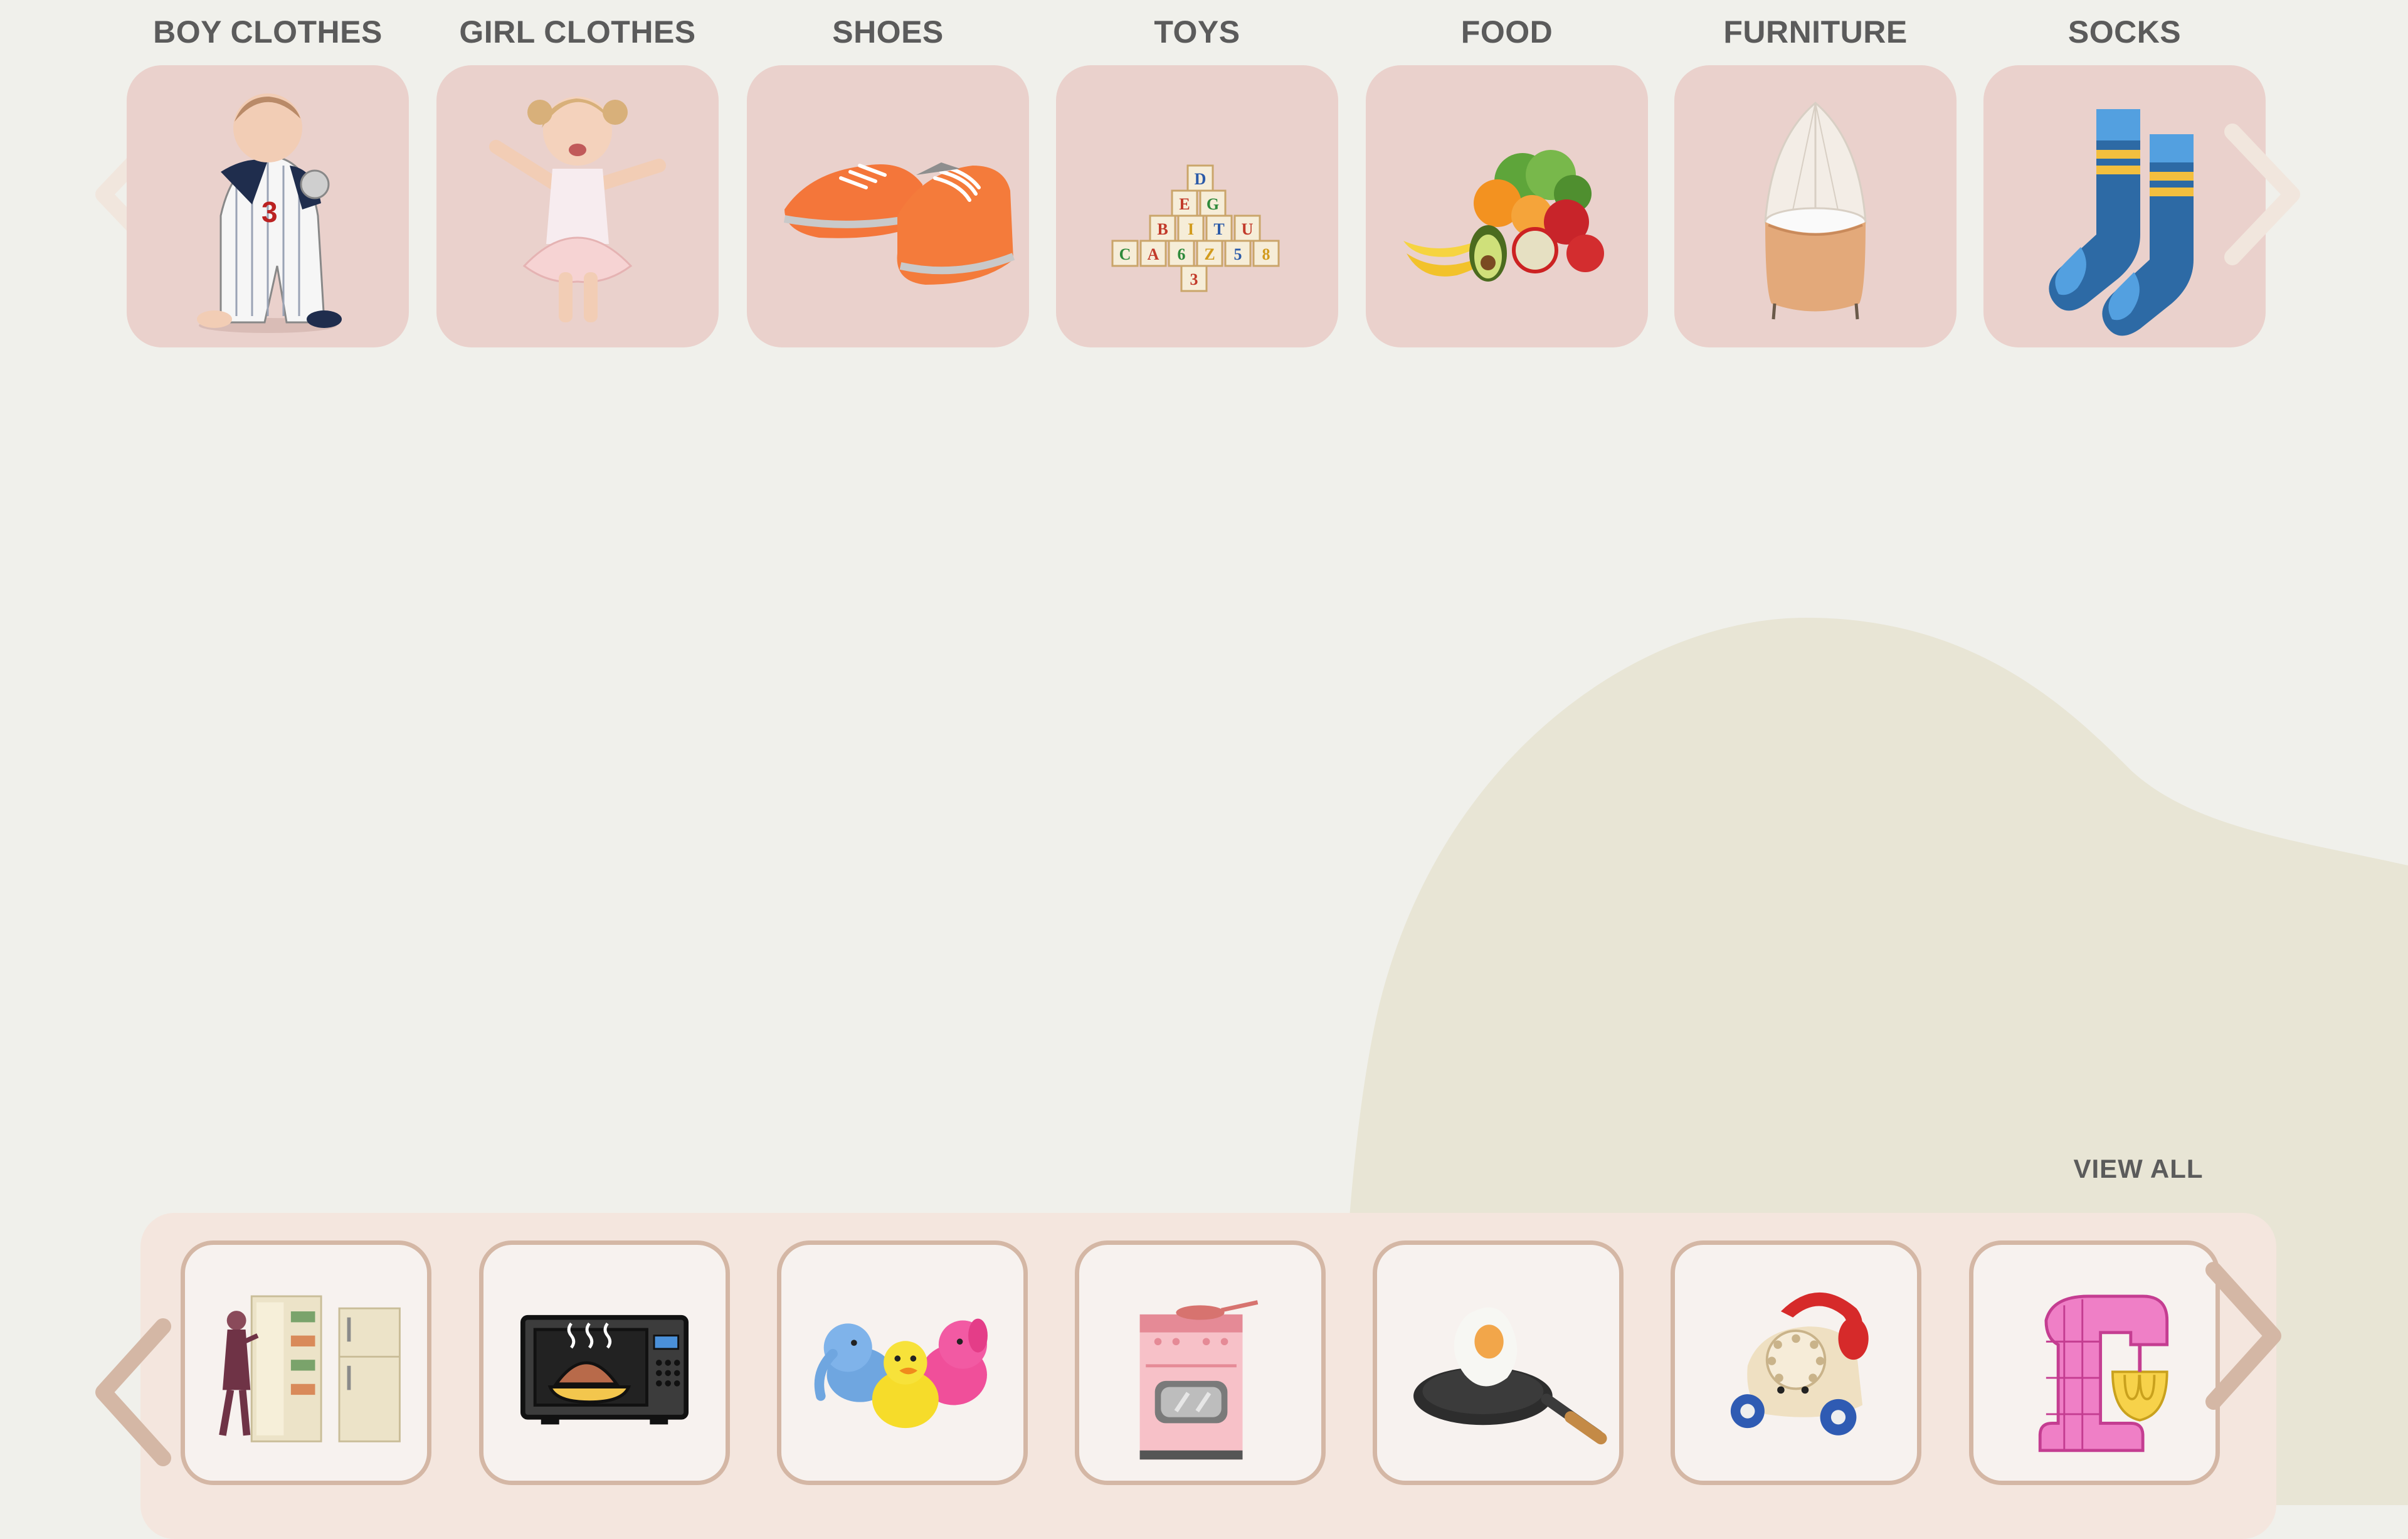 This screenshot has height=1539, width=2408. I want to click on category-label-socks: SOCKS, so click(2124, 32).